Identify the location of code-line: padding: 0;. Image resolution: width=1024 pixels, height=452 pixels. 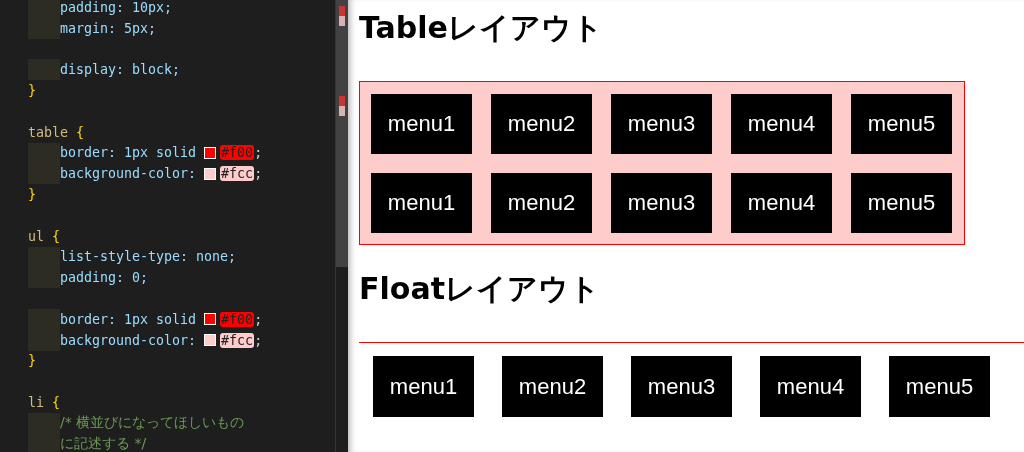
(104, 278).